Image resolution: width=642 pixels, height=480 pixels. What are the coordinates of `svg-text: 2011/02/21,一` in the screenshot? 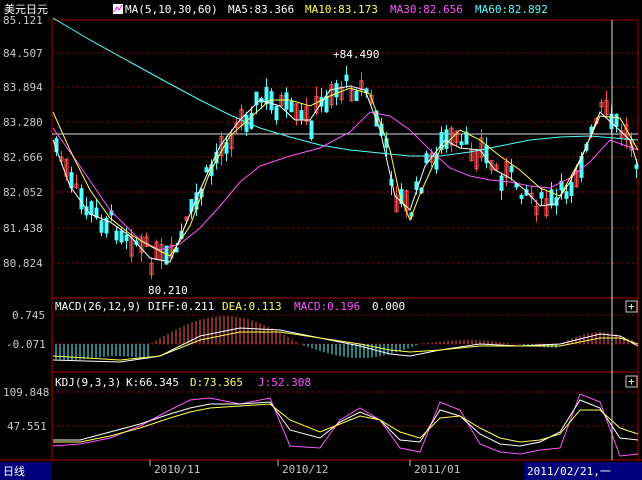 It's located at (569, 471).